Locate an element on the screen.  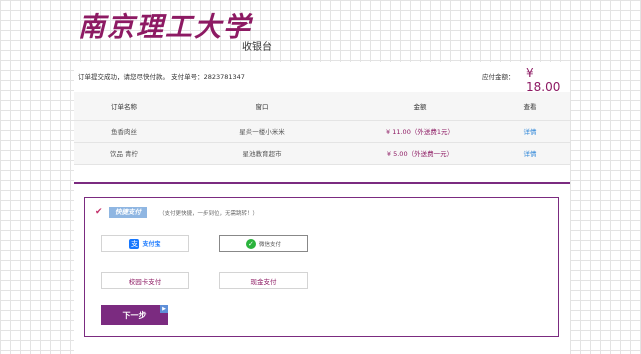
amount-label: 应付金额： is located at coordinates (498, 77).